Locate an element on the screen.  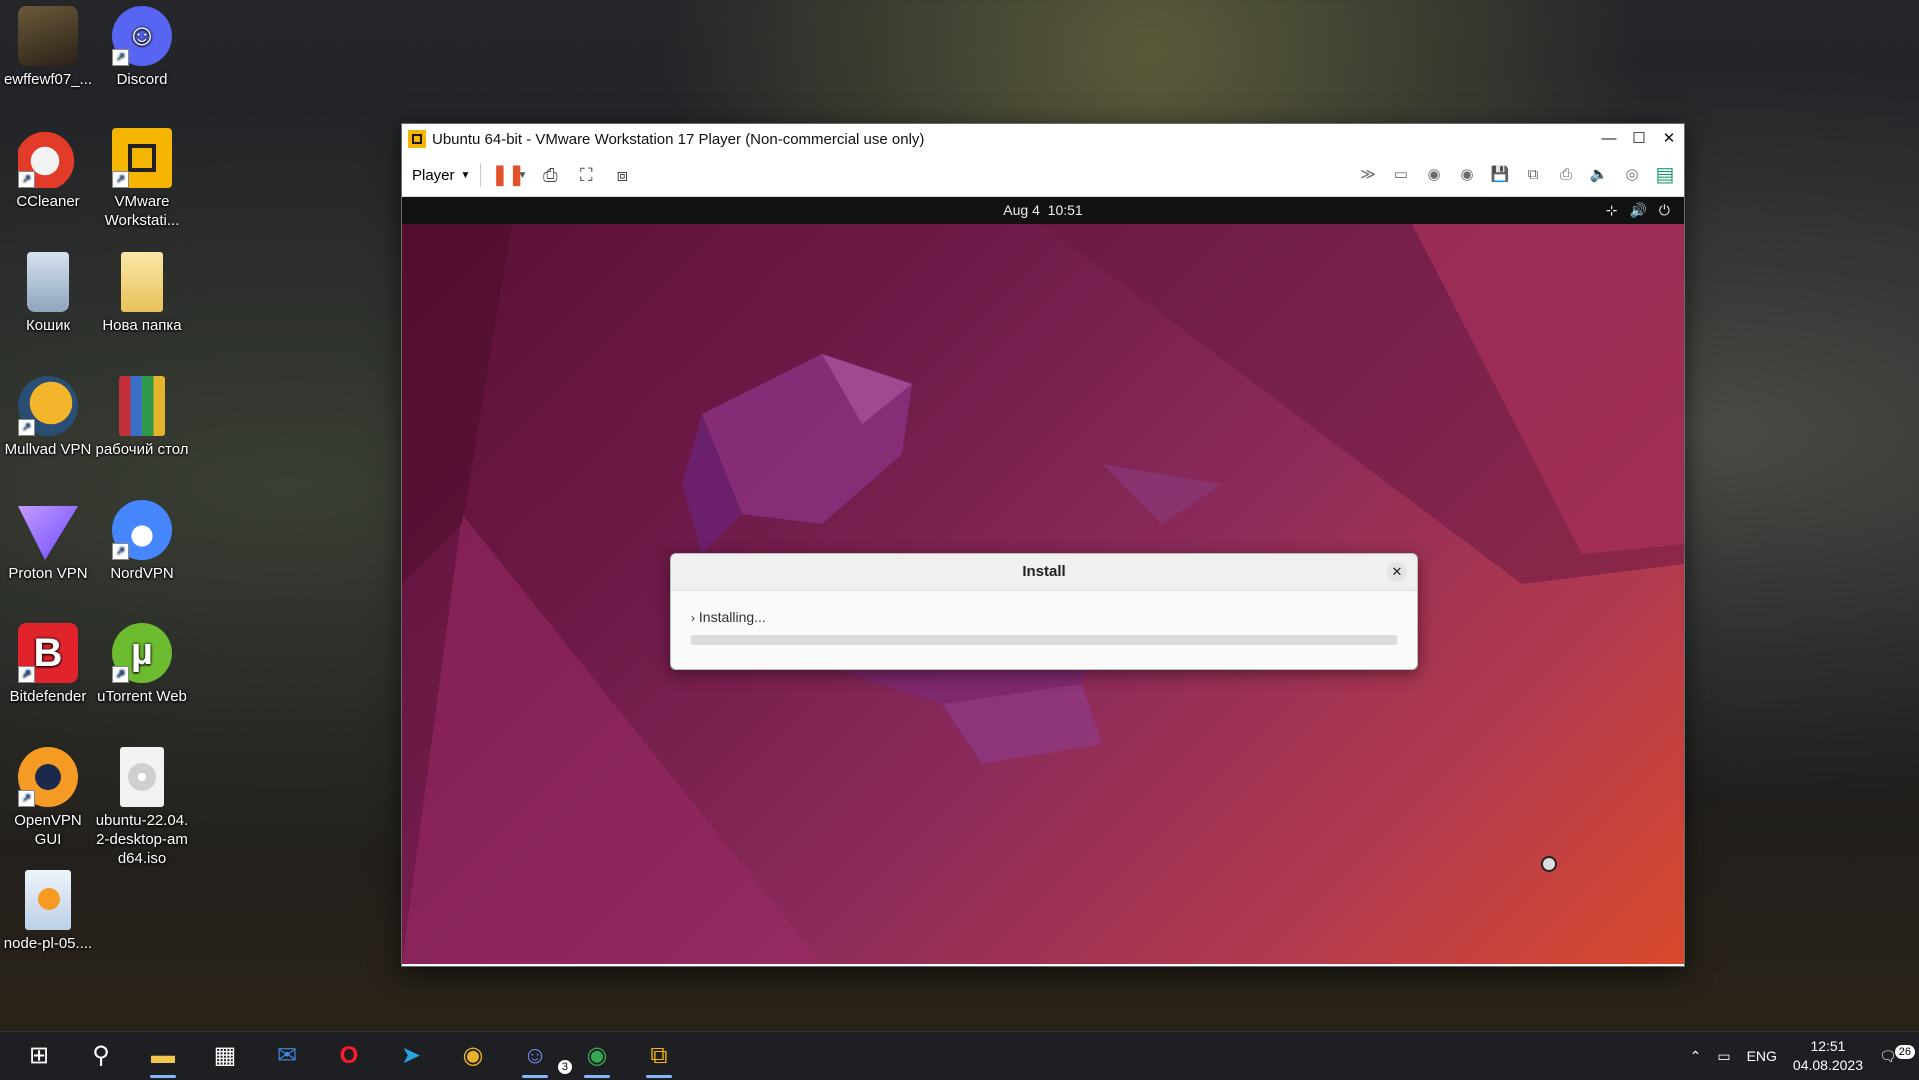
taskbar-chrome: ◉ is located at coordinates (473, 1056).